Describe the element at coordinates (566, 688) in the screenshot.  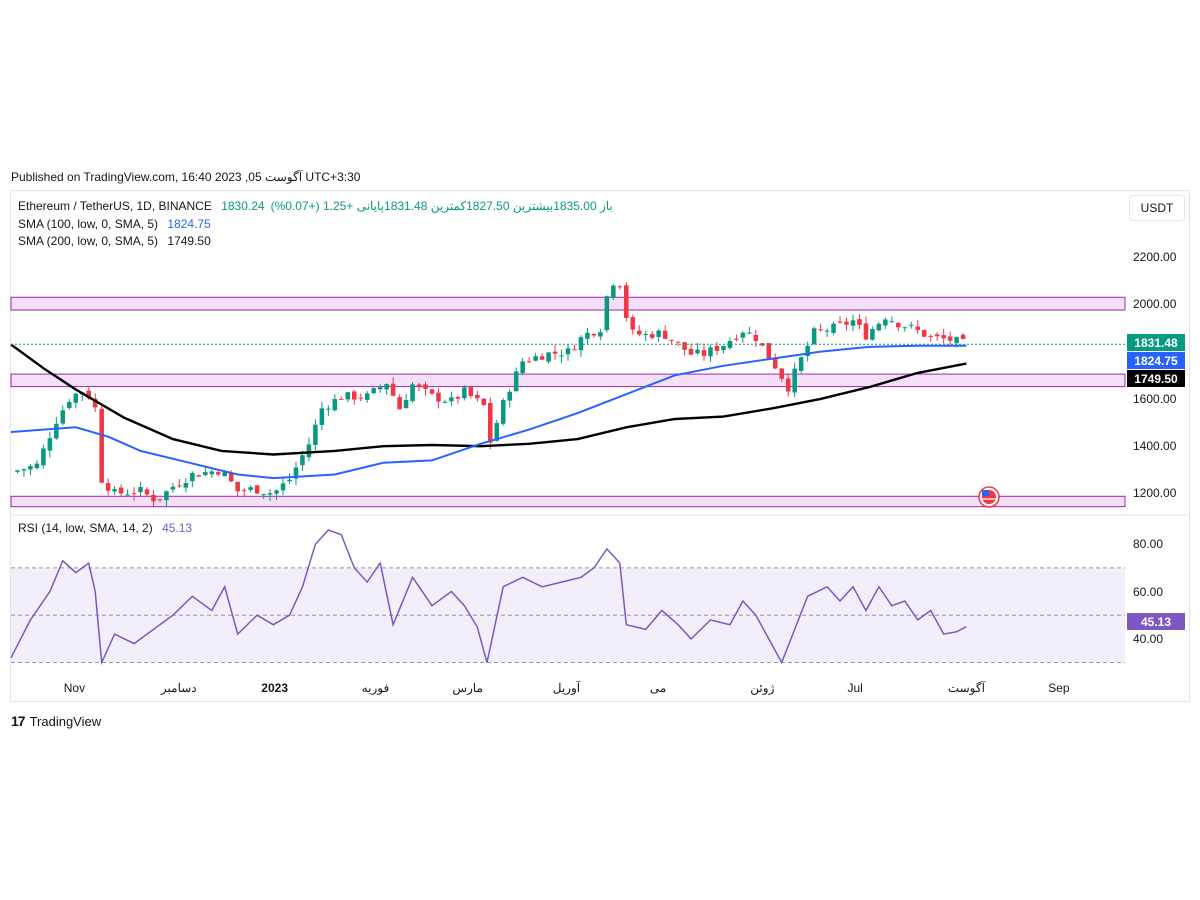
I see `time-tick-label: آوریل` at that location.